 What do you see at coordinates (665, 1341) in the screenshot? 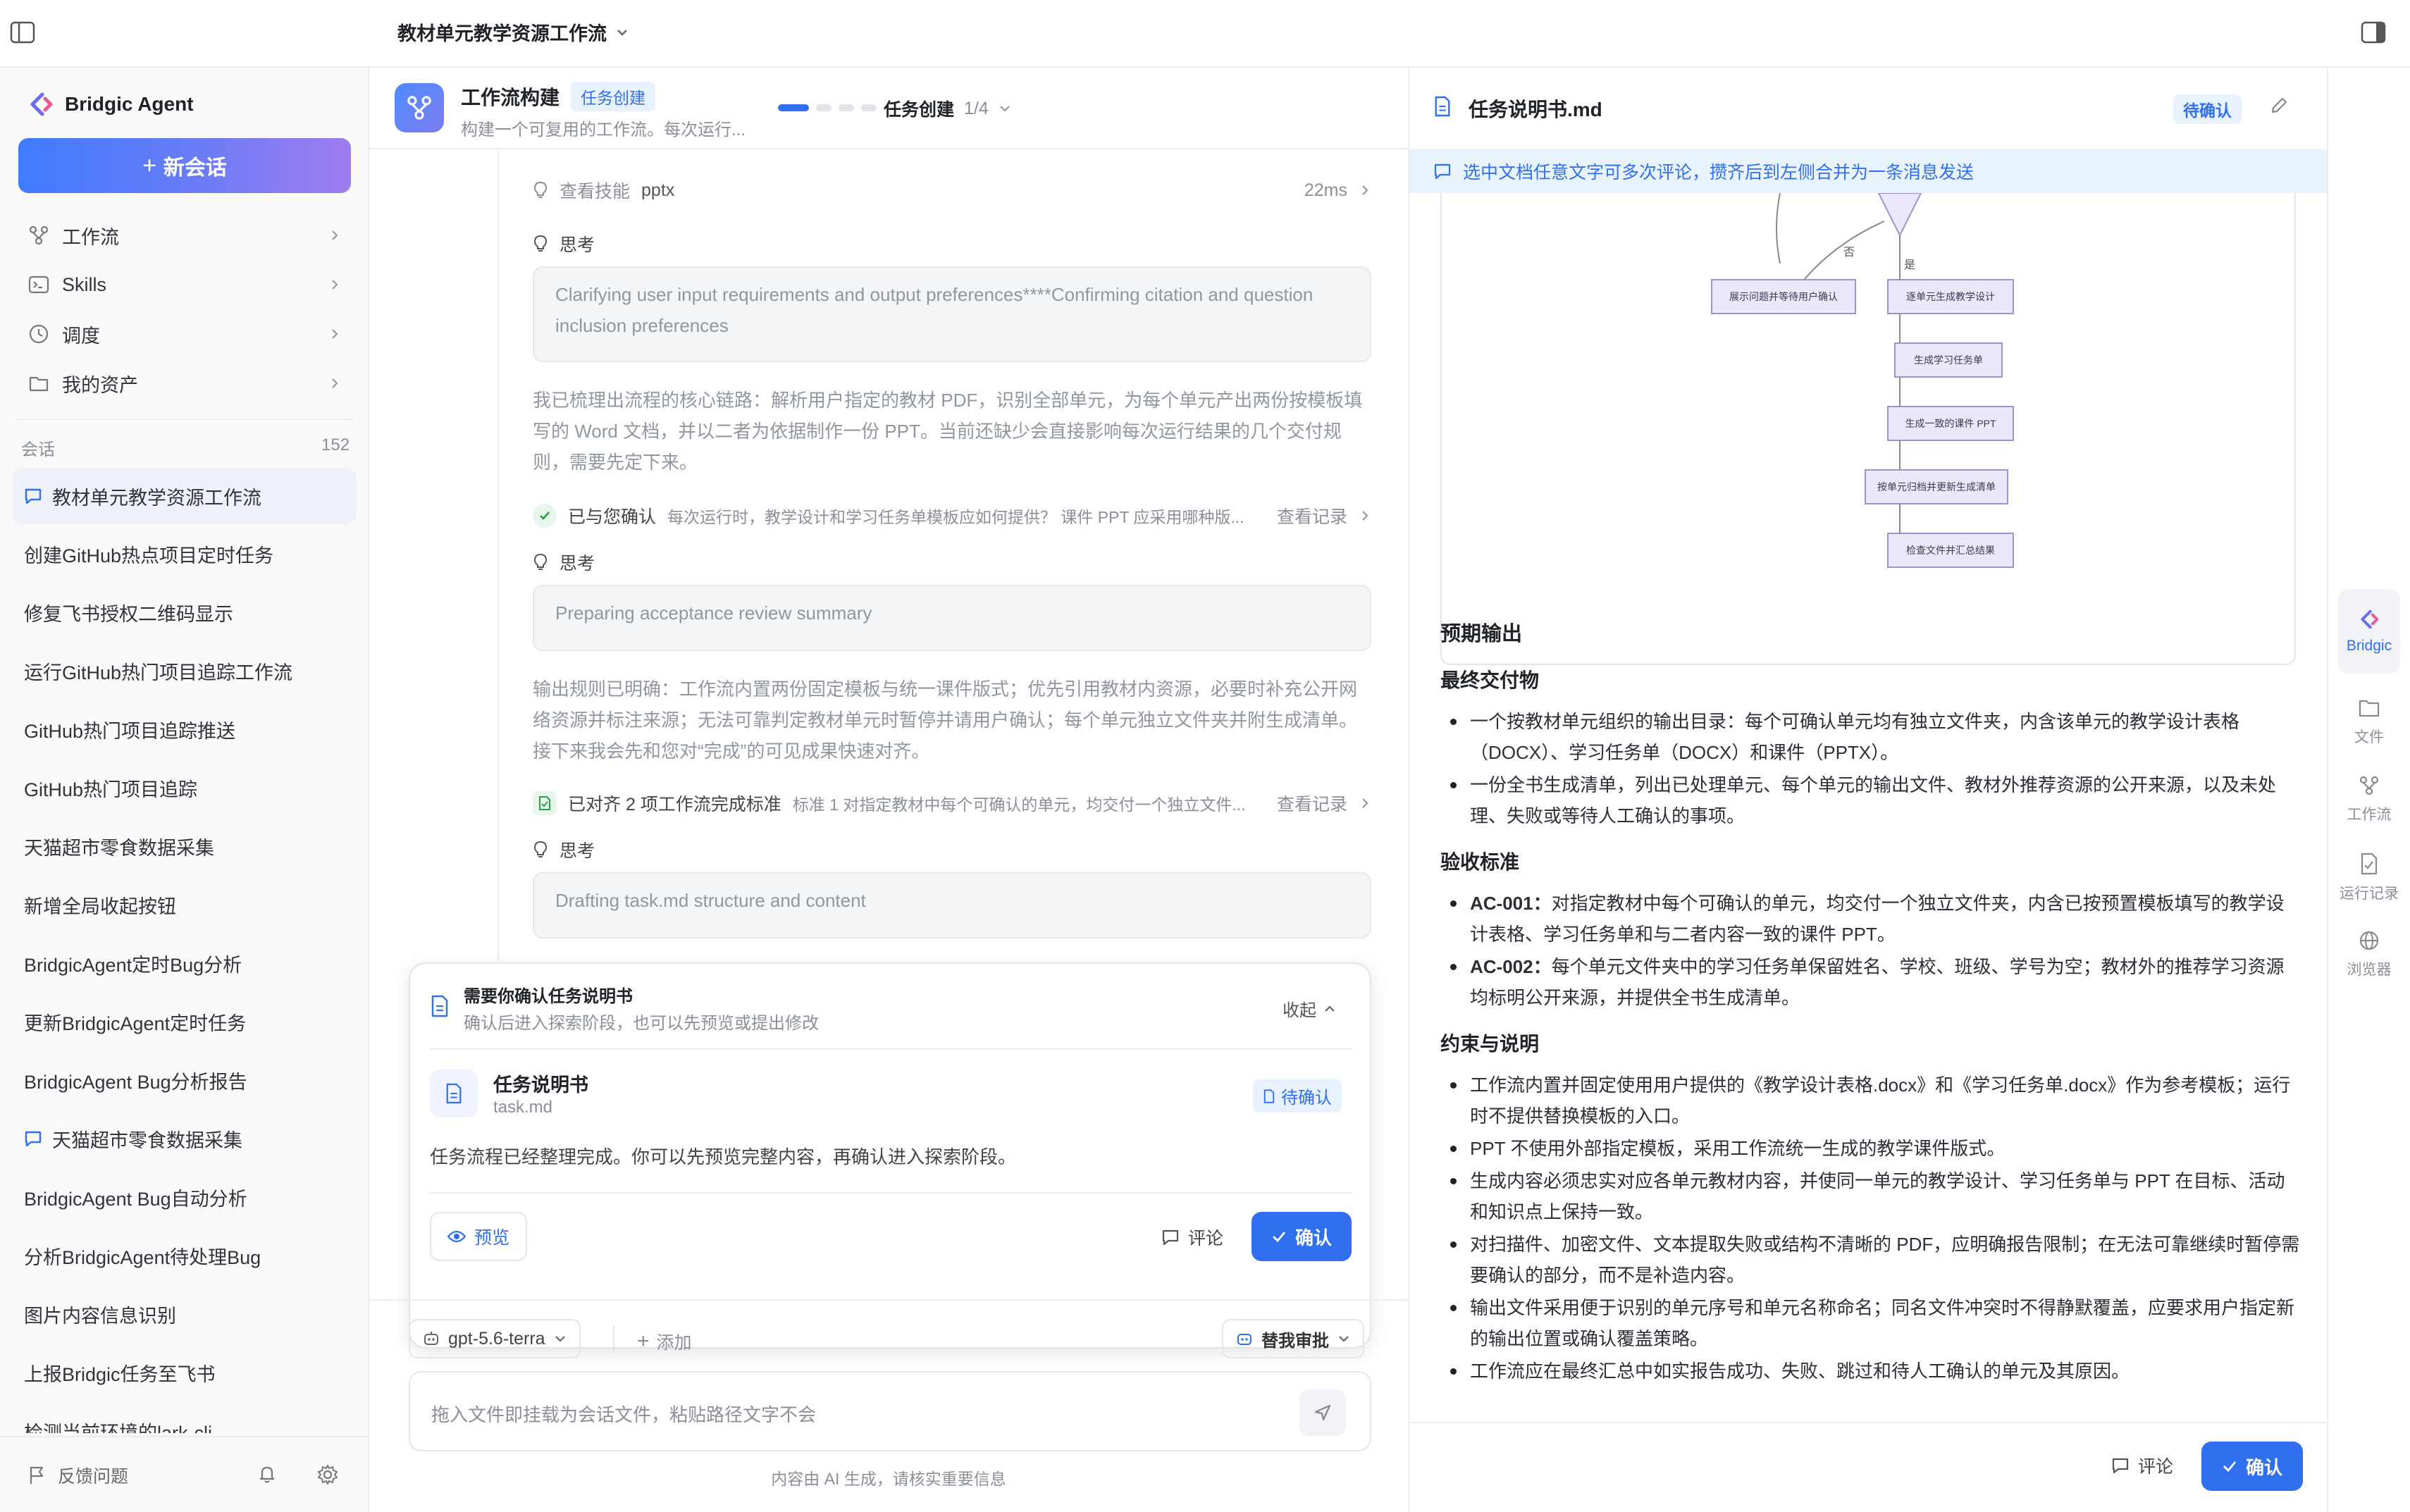
I see `add-button: + 添加` at bounding box center [665, 1341].